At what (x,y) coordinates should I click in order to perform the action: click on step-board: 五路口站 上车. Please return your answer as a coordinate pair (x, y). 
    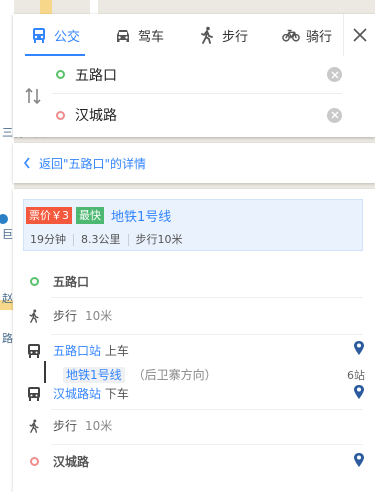
    Looking at the image, I should click on (193, 350).